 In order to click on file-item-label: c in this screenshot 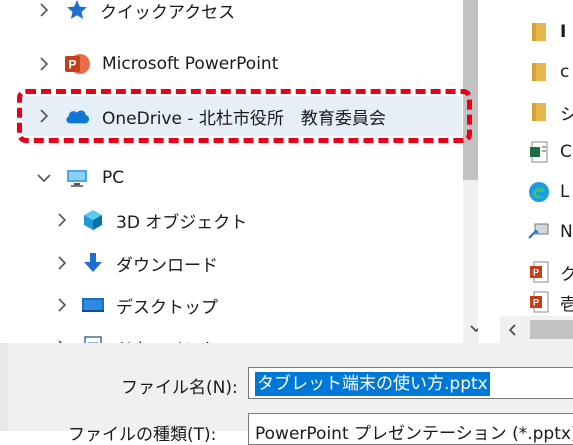, I will do `click(565, 72)`.